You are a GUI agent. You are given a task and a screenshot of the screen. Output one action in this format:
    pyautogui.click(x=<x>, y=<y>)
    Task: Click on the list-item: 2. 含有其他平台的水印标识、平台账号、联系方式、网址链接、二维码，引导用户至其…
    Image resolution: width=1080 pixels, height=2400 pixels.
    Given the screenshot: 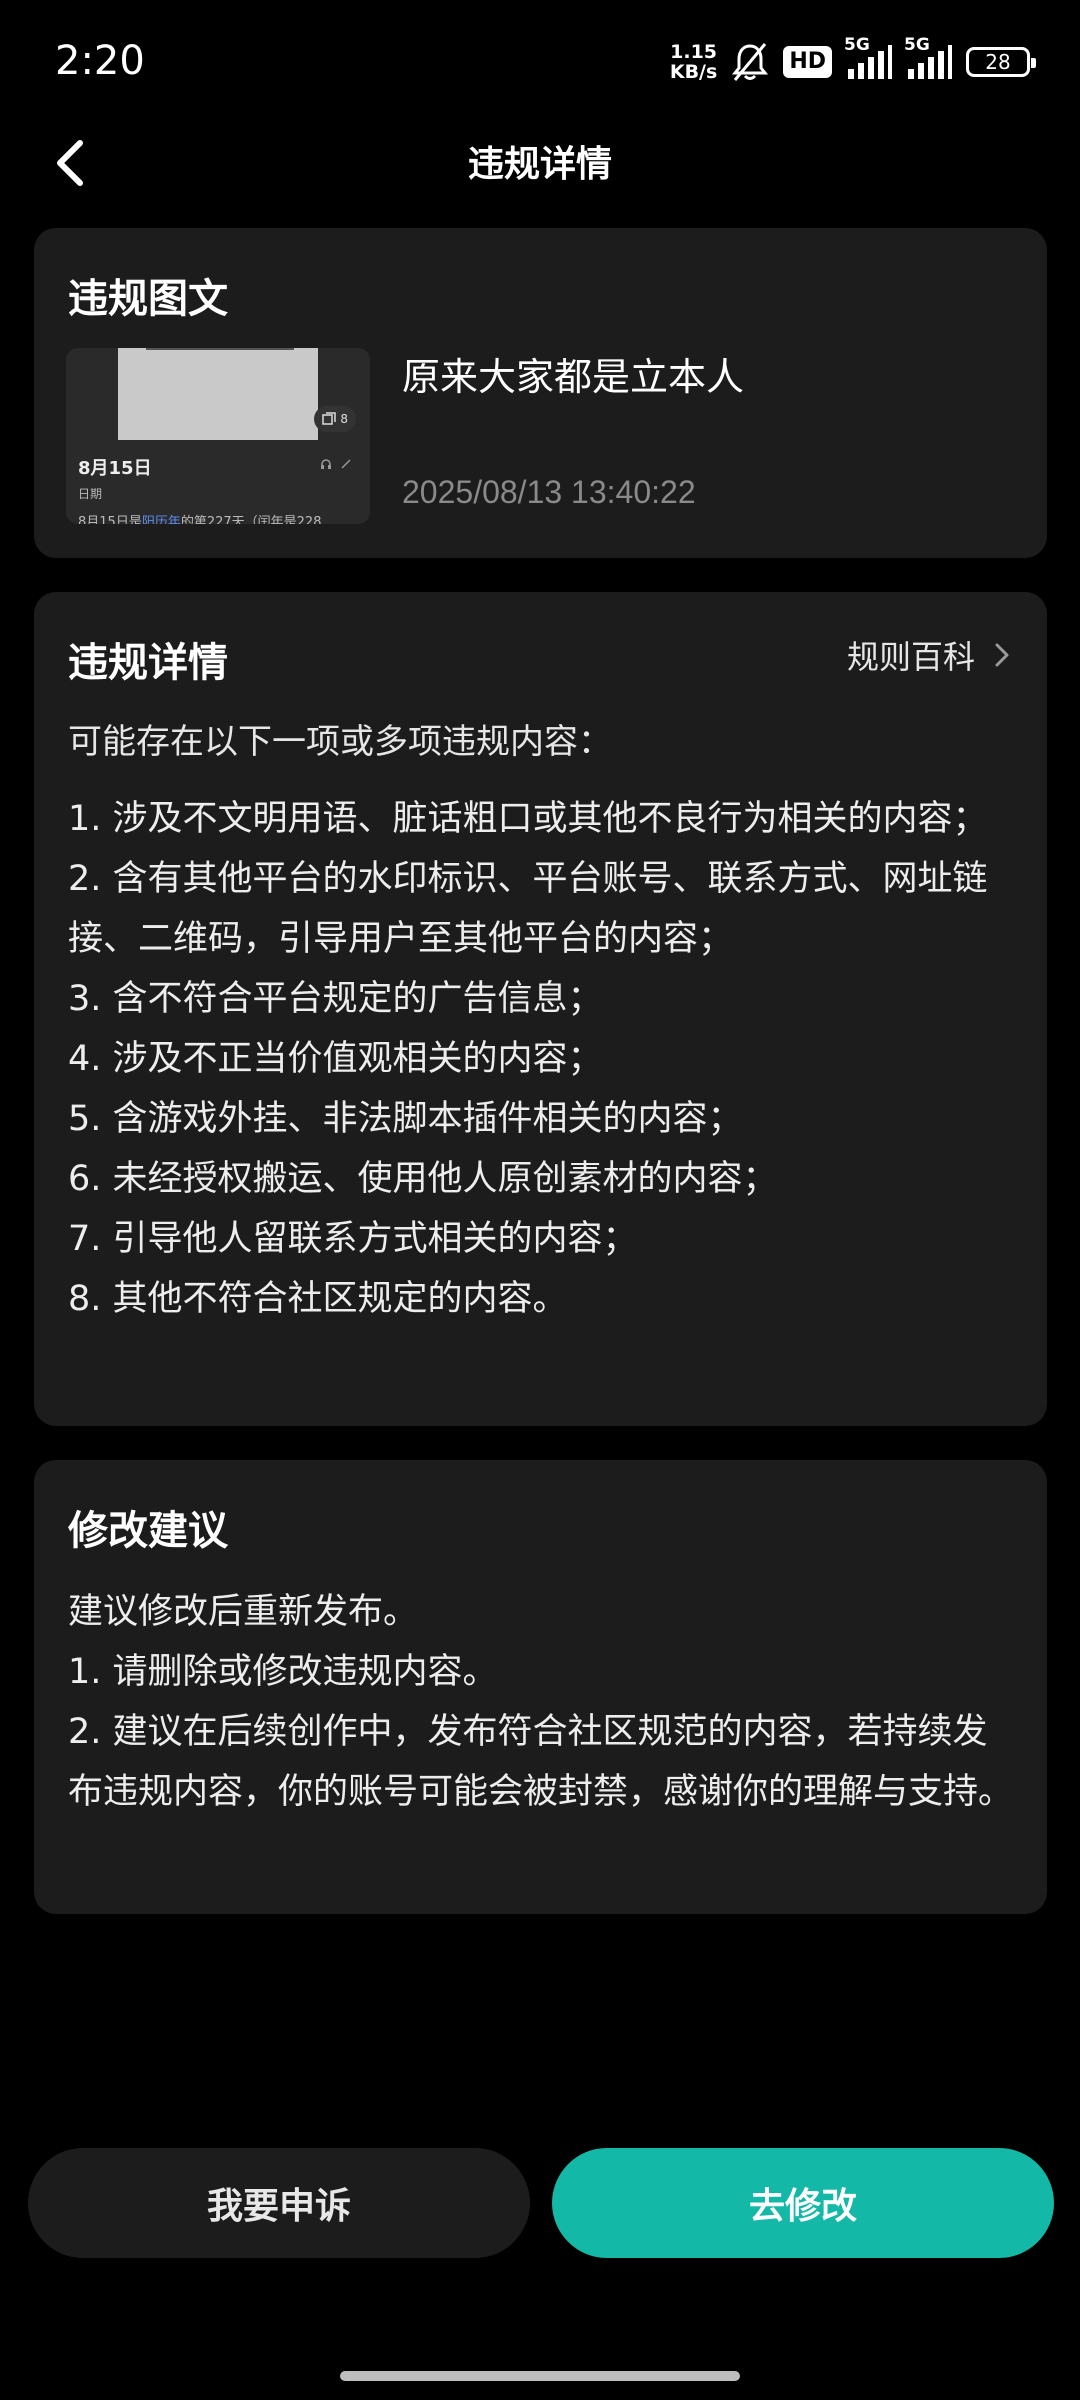 What is the action you would take?
    pyautogui.click(x=528, y=909)
    